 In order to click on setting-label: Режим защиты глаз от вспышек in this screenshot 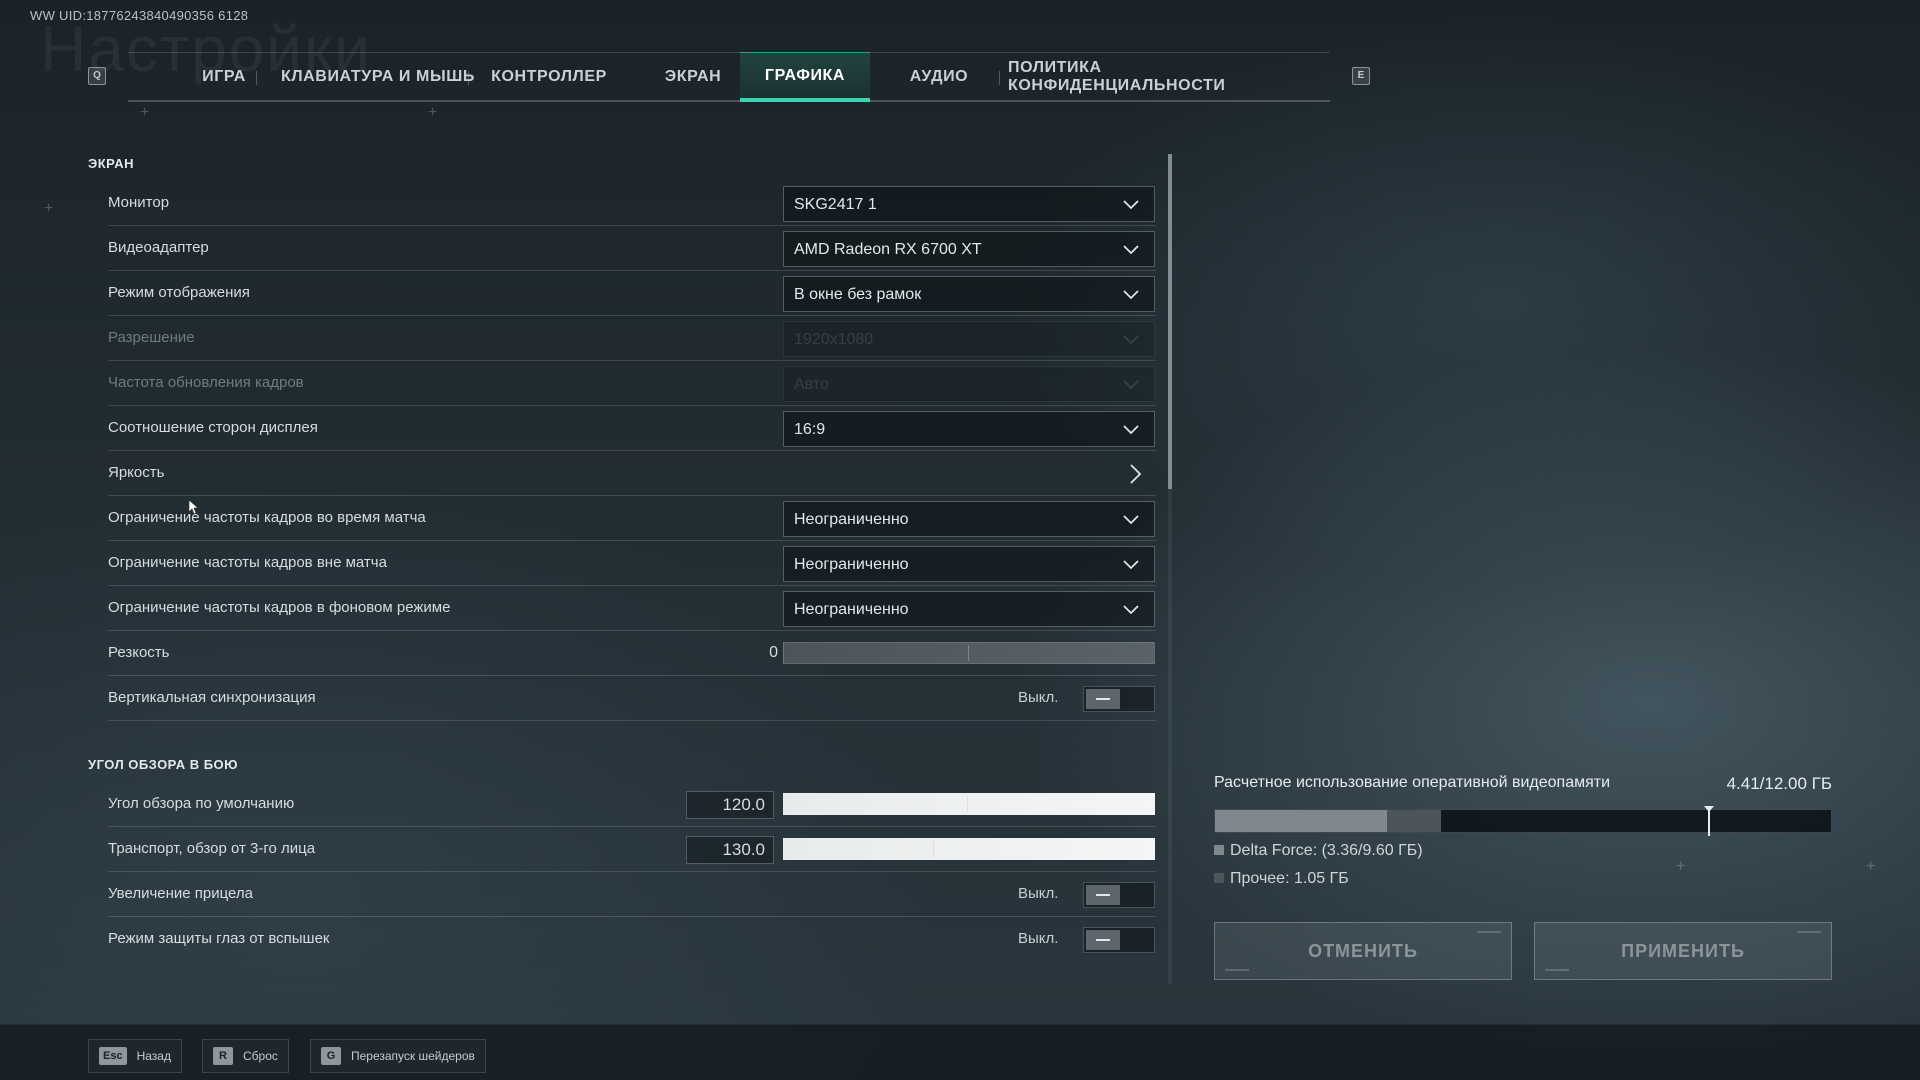, I will do `click(219, 938)`.